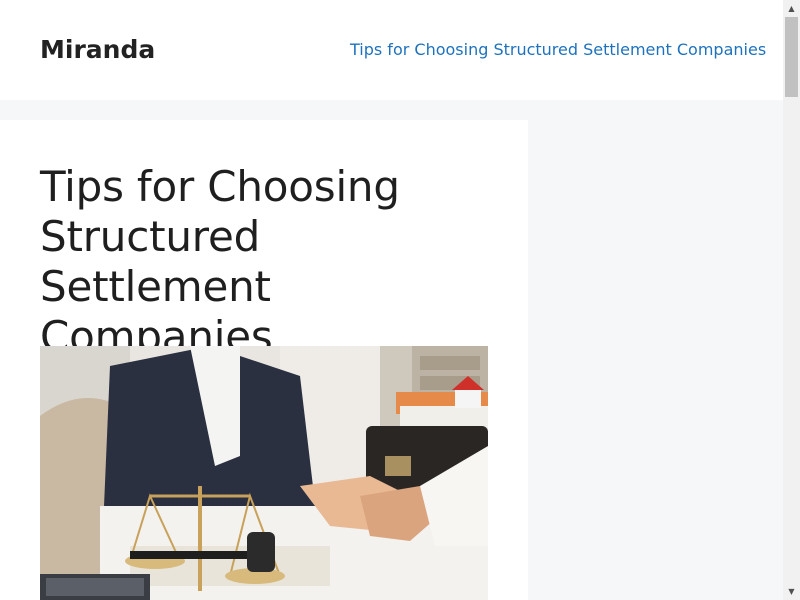 The height and width of the screenshot is (600, 800). What do you see at coordinates (791, 8) in the screenshot?
I see `scroll-up-arrow-icon: ▲` at bounding box center [791, 8].